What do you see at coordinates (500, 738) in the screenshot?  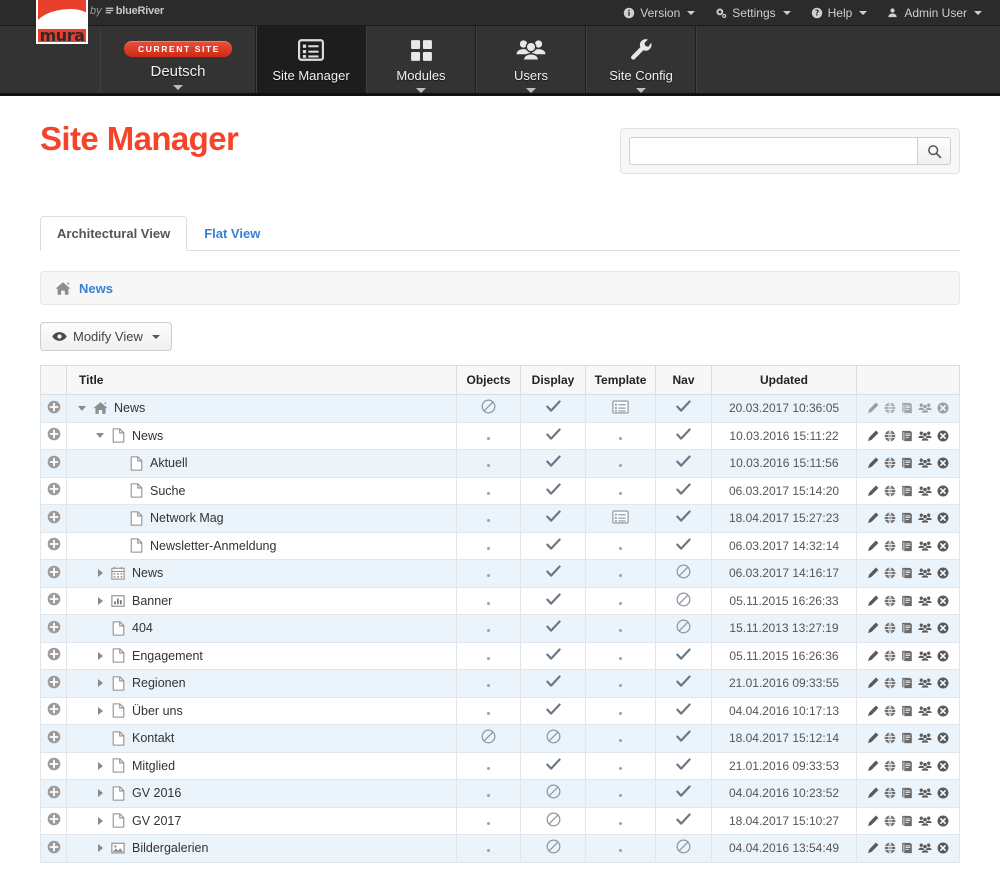 I see `table-row: Kontakt 18.04.2017 15:12:14` at bounding box center [500, 738].